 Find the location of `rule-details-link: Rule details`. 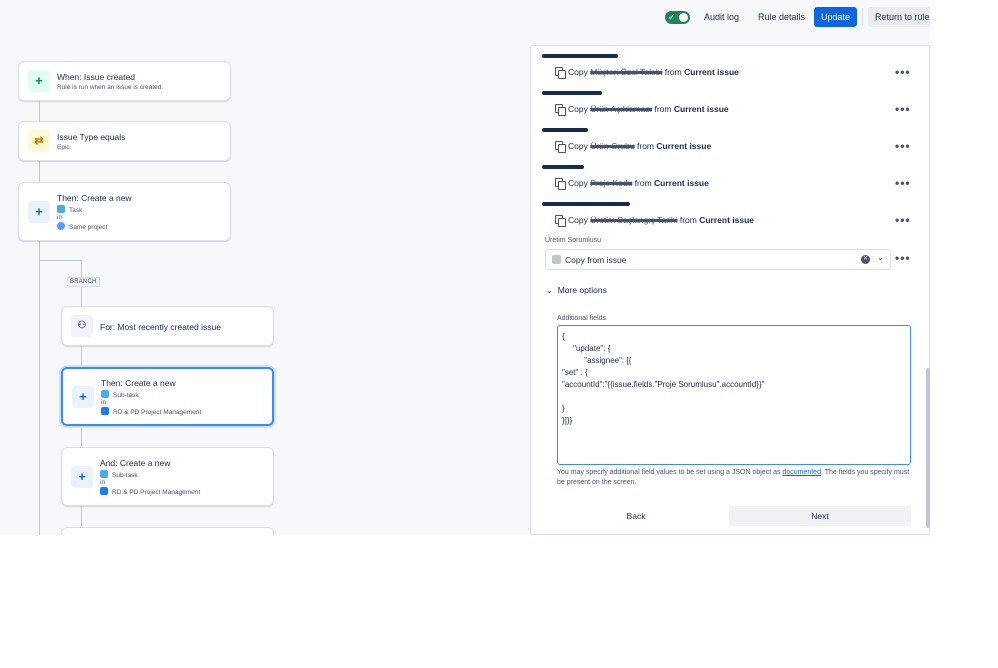

rule-details-link: Rule details is located at coordinates (781, 17).